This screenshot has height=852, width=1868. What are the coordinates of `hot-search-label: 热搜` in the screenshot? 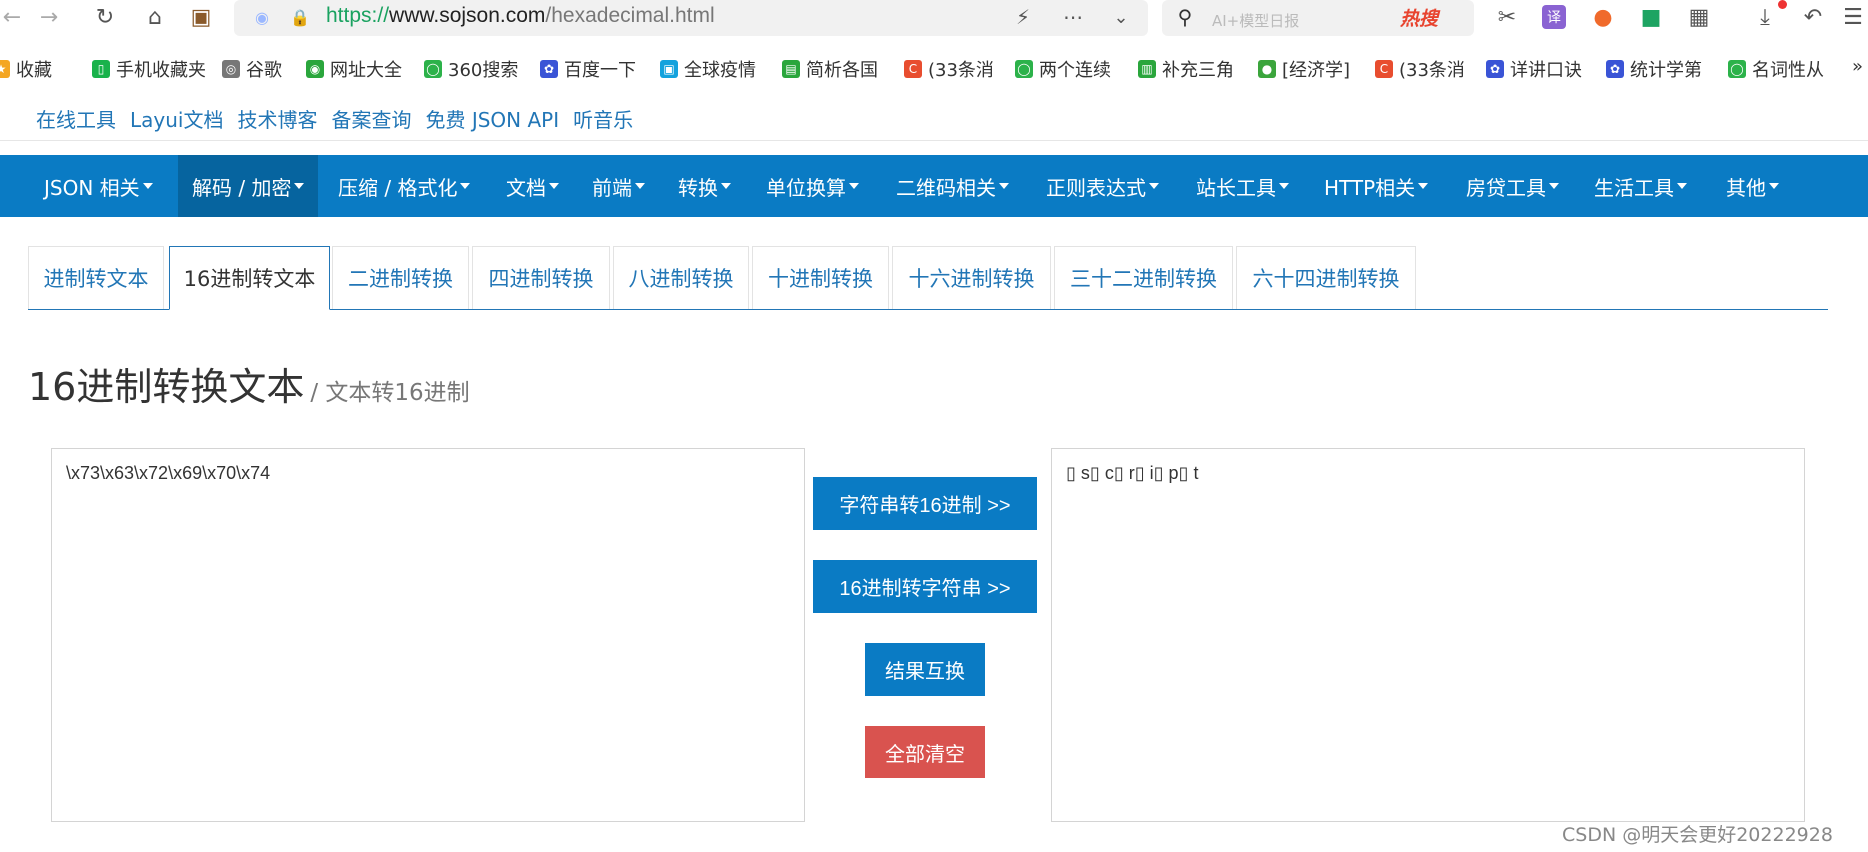 It's located at (1419, 17).